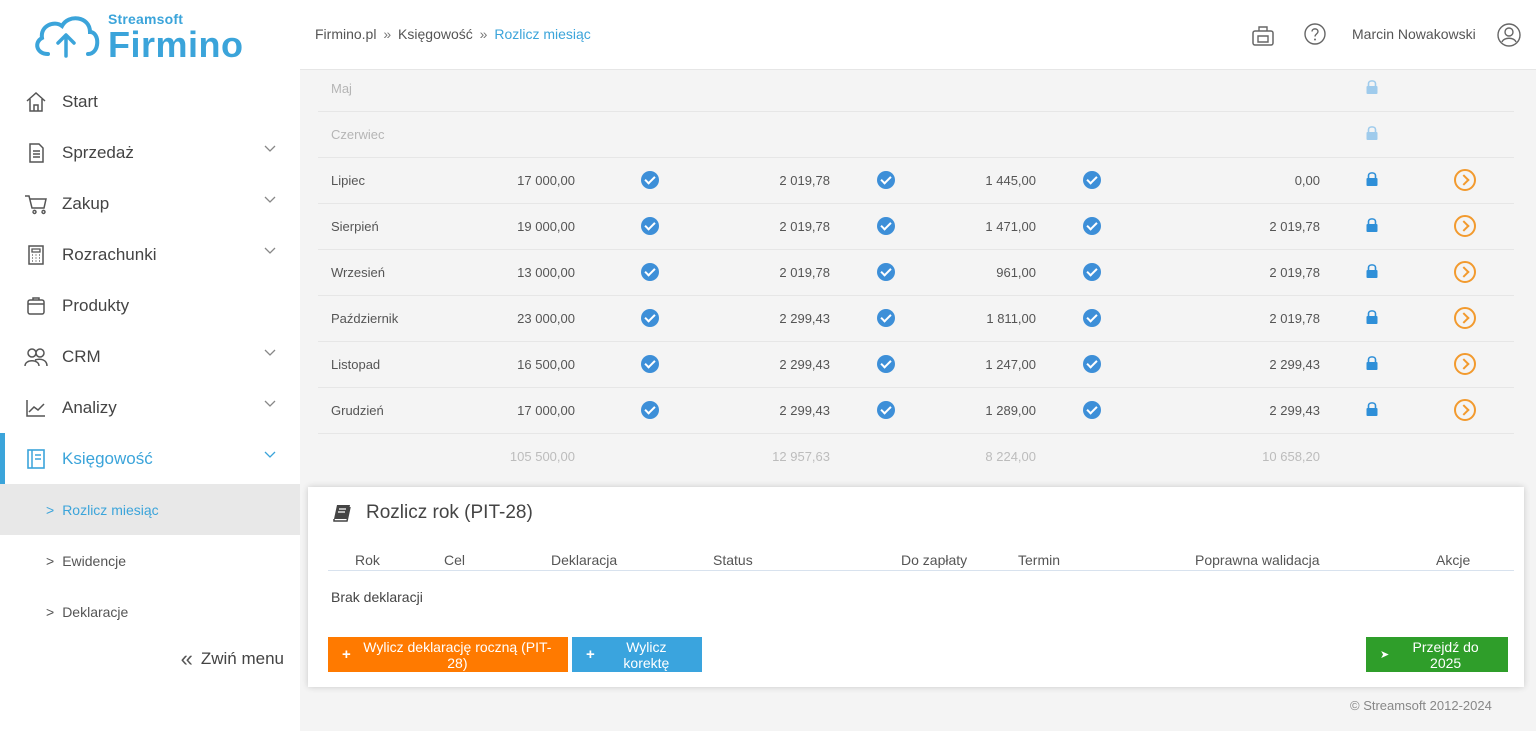 This screenshot has width=1536, height=731. I want to click on total-contribution: 12 957,63, so click(801, 456).